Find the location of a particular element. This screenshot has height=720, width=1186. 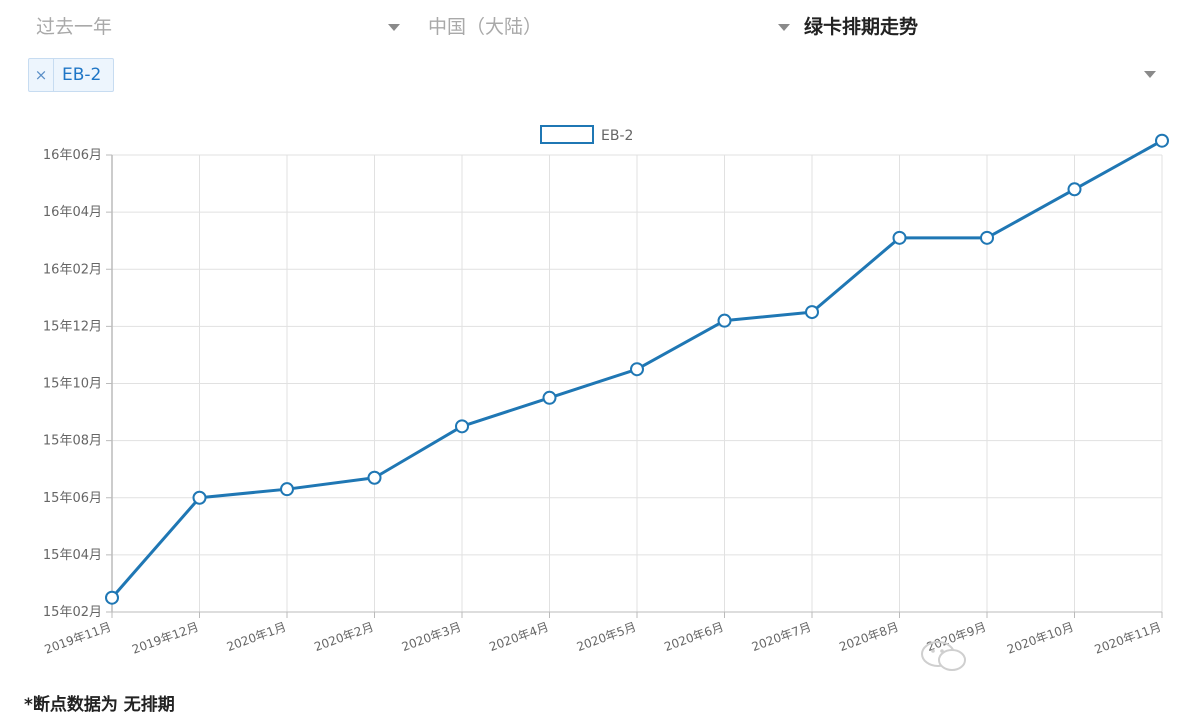

x-tick-label: 2020年10月 is located at coordinates (1040, 638).